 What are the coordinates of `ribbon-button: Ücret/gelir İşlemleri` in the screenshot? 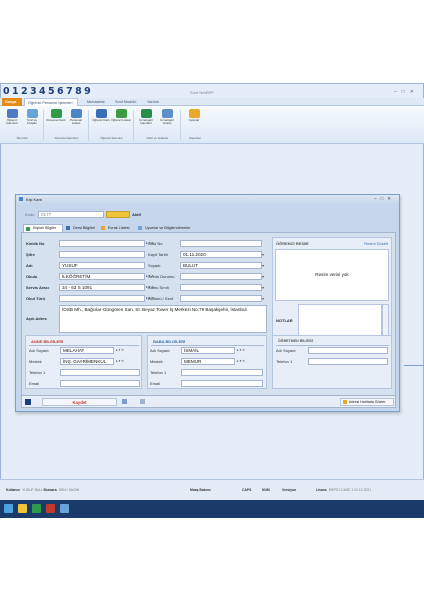 It's located at (146, 117).